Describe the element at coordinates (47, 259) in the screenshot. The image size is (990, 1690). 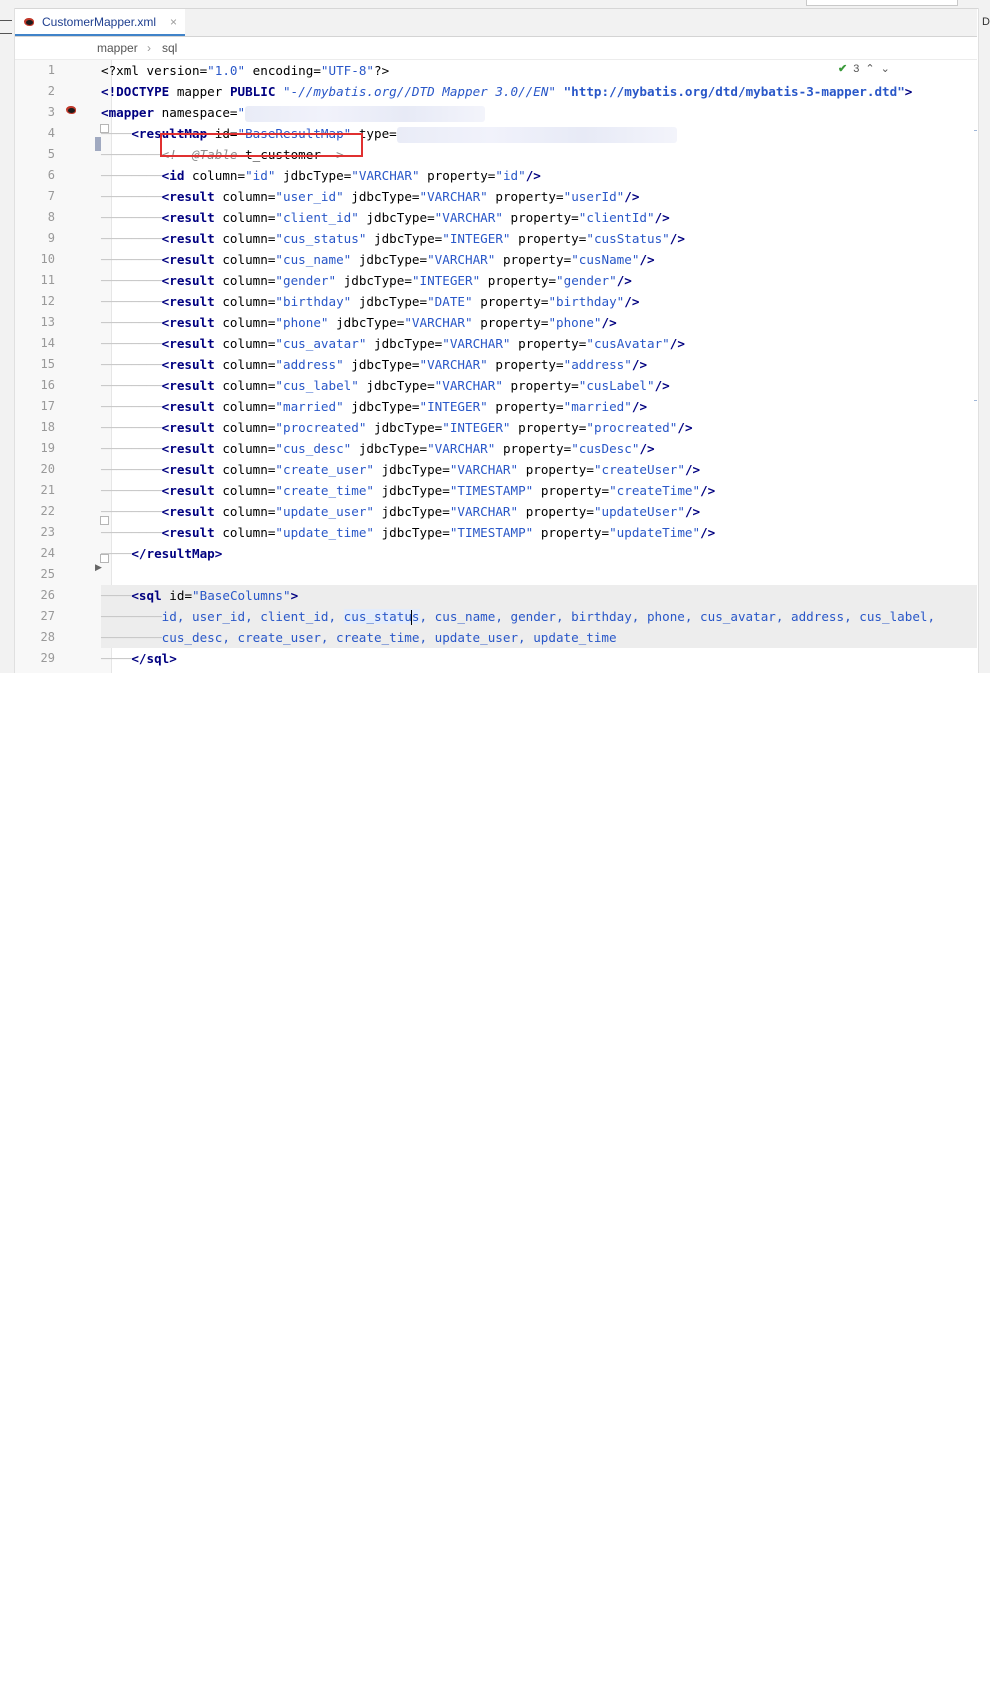
I see `line-number: 10` at that location.